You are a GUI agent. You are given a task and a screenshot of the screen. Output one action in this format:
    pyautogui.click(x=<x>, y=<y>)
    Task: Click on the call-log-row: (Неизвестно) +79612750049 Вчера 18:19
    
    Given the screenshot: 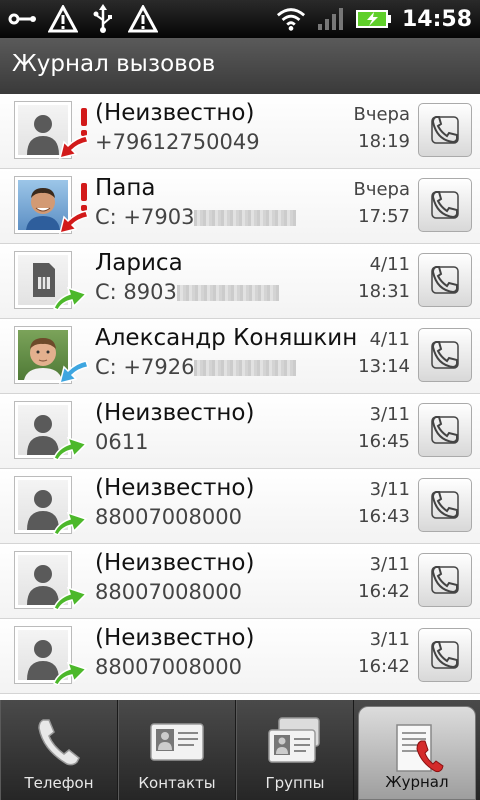 What is the action you would take?
    pyautogui.click(x=240, y=131)
    